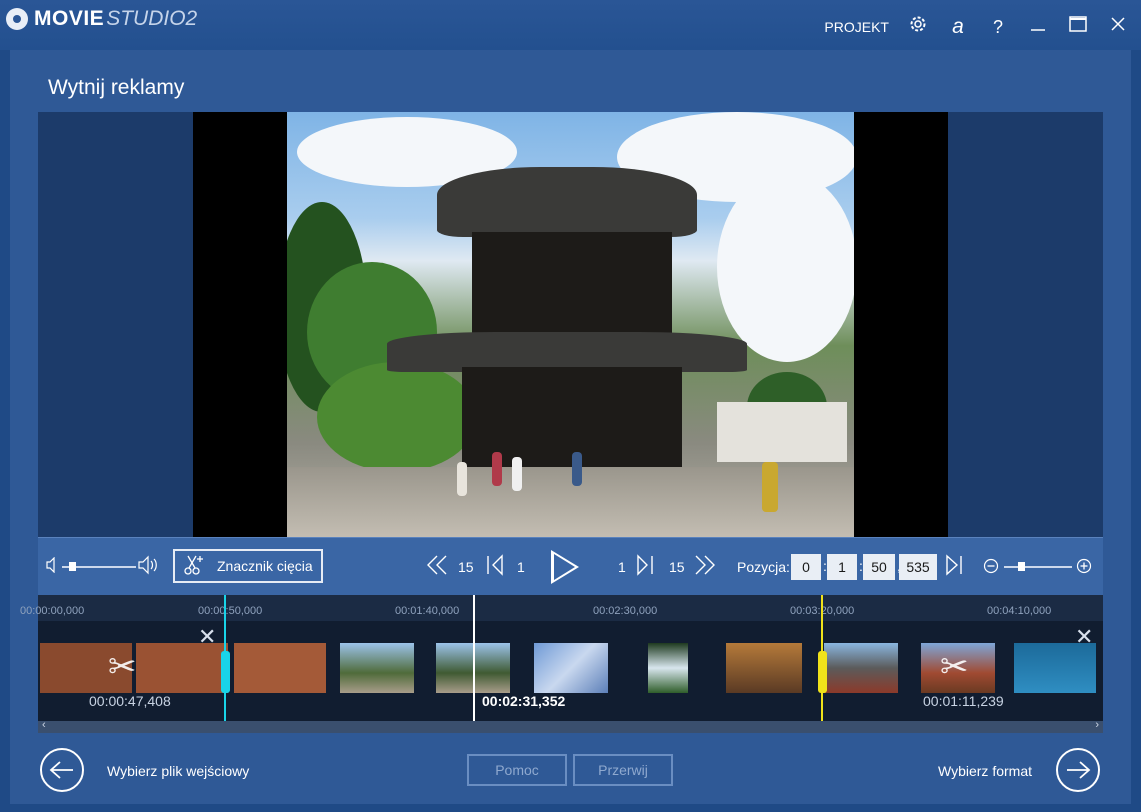 This screenshot has height=812, width=1141. Describe the element at coordinates (985, 771) in the screenshot. I see `next-button-label: Wybierz format` at that location.